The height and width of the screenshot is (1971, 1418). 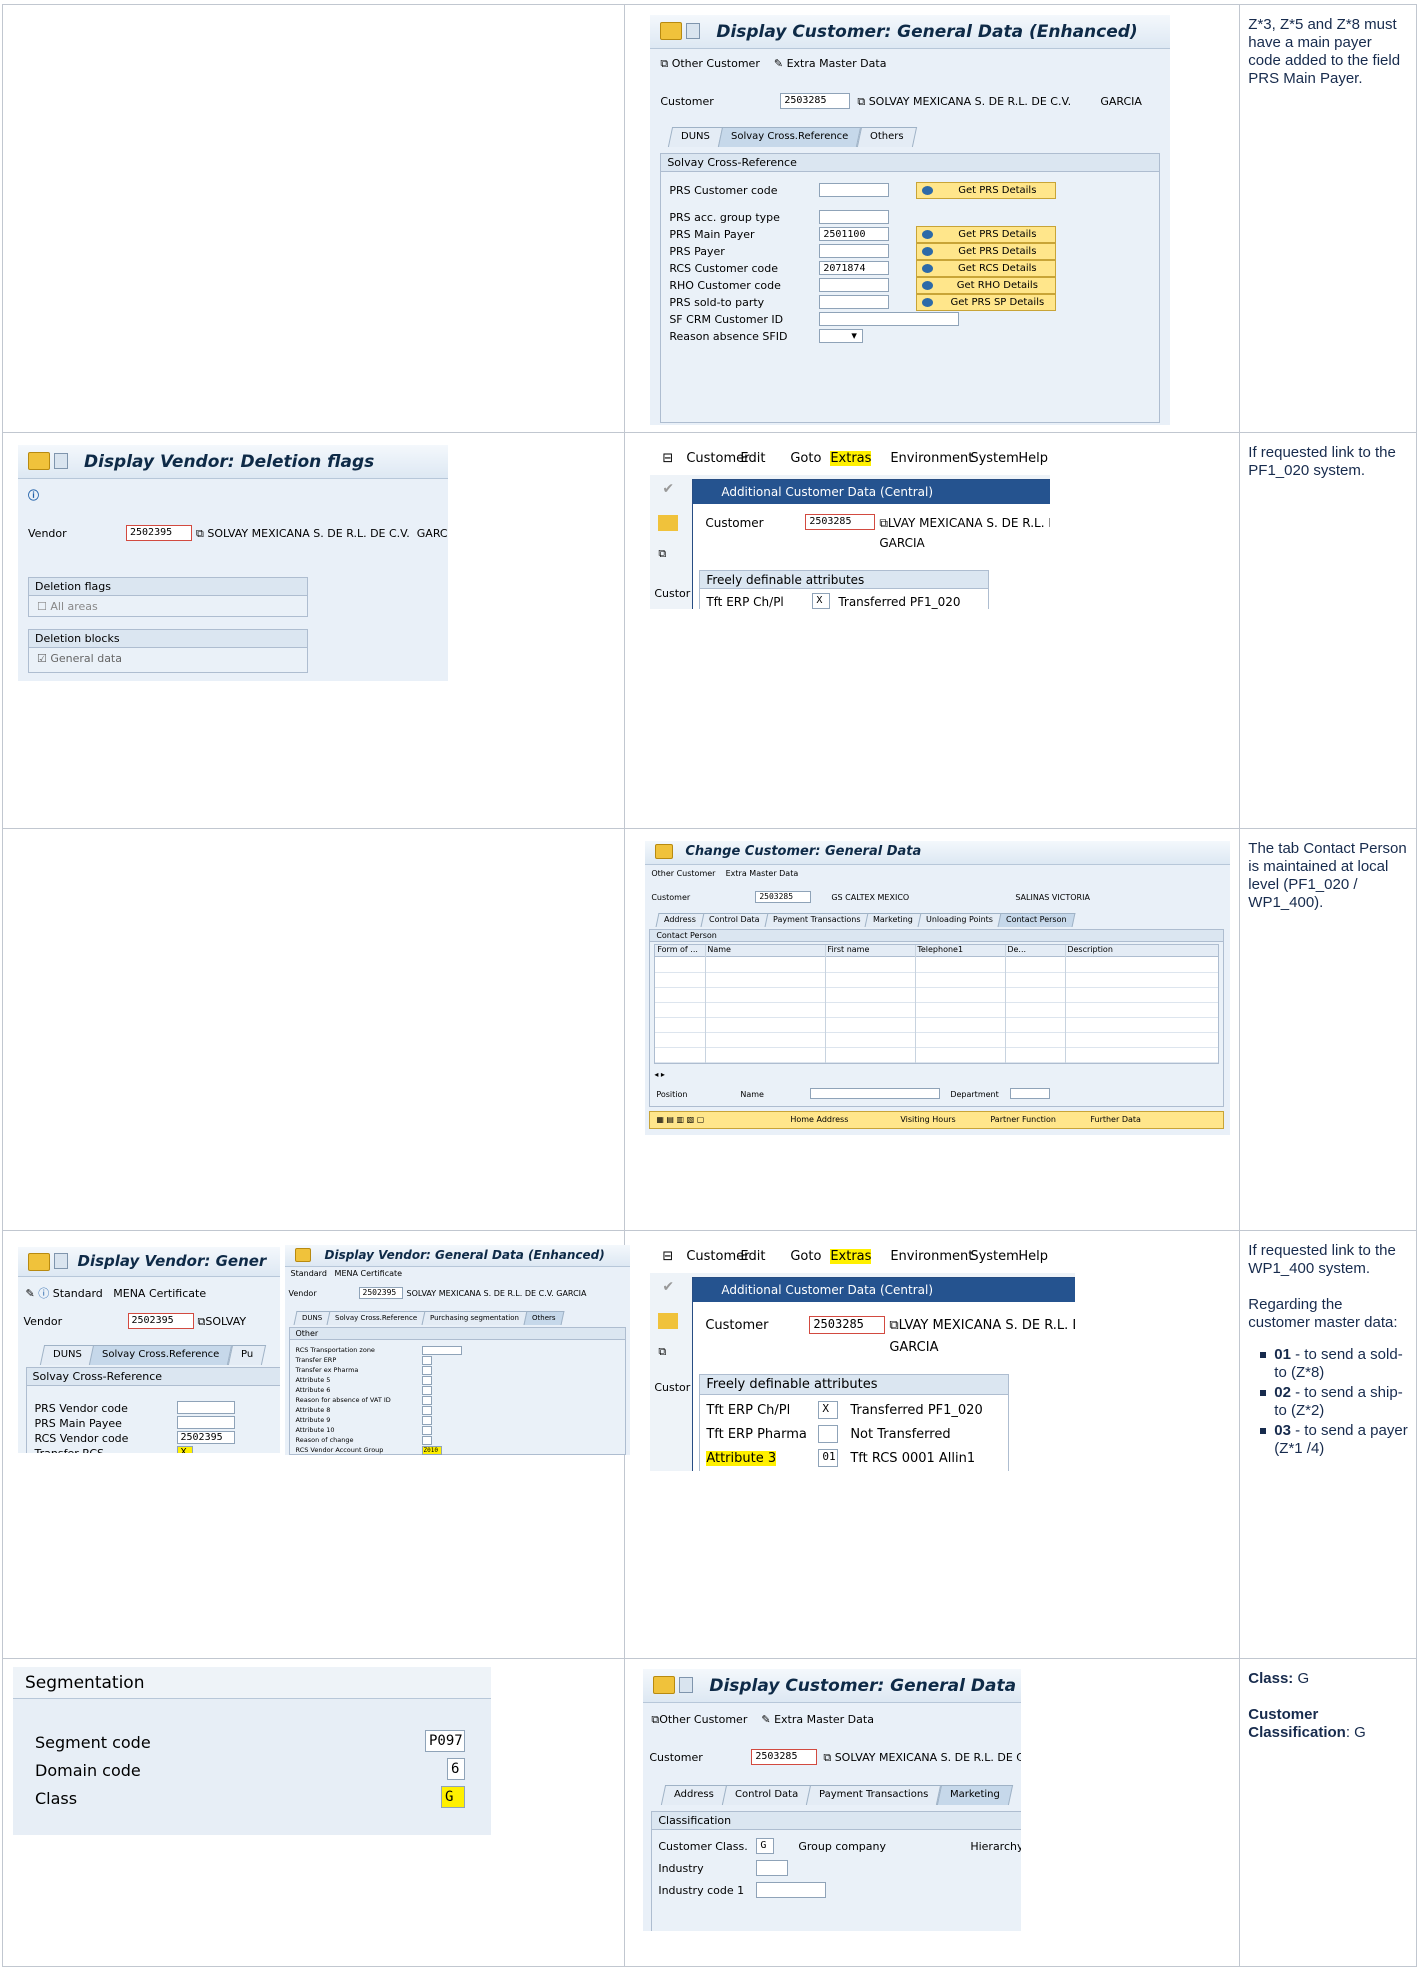 What do you see at coordinates (33, 495) in the screenshot?
I see `info-icon: ⓘ` at bounding box center [33, 495].